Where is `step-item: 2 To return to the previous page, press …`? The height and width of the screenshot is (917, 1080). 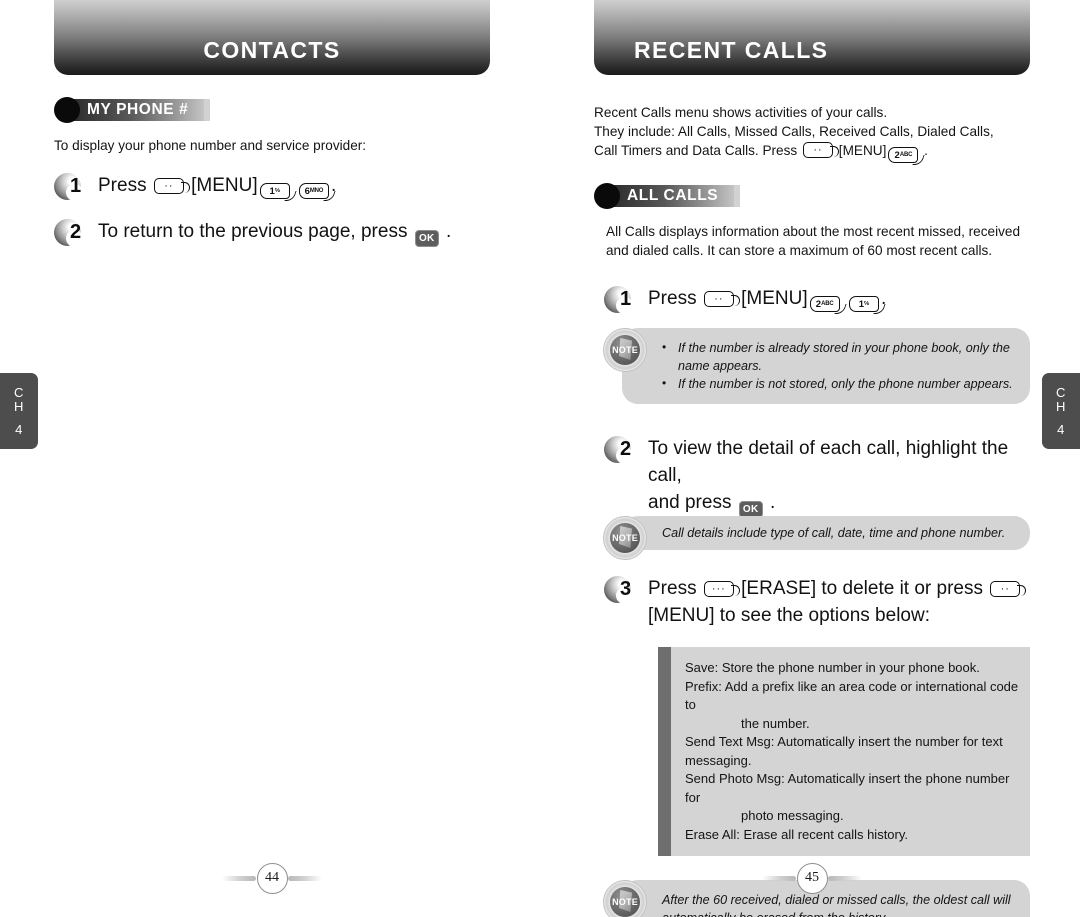 step-item: 2 To return to the previous page, press … is located at coordinates (272, 232).